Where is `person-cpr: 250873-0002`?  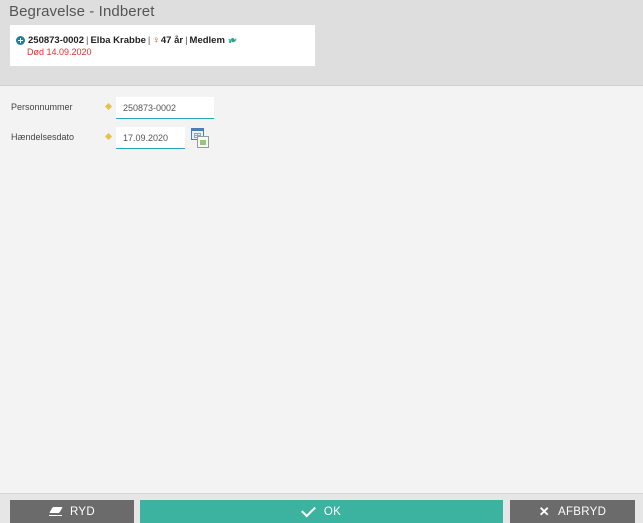
person-cpr: 250873-0002 is located at coordinates (56, 40).